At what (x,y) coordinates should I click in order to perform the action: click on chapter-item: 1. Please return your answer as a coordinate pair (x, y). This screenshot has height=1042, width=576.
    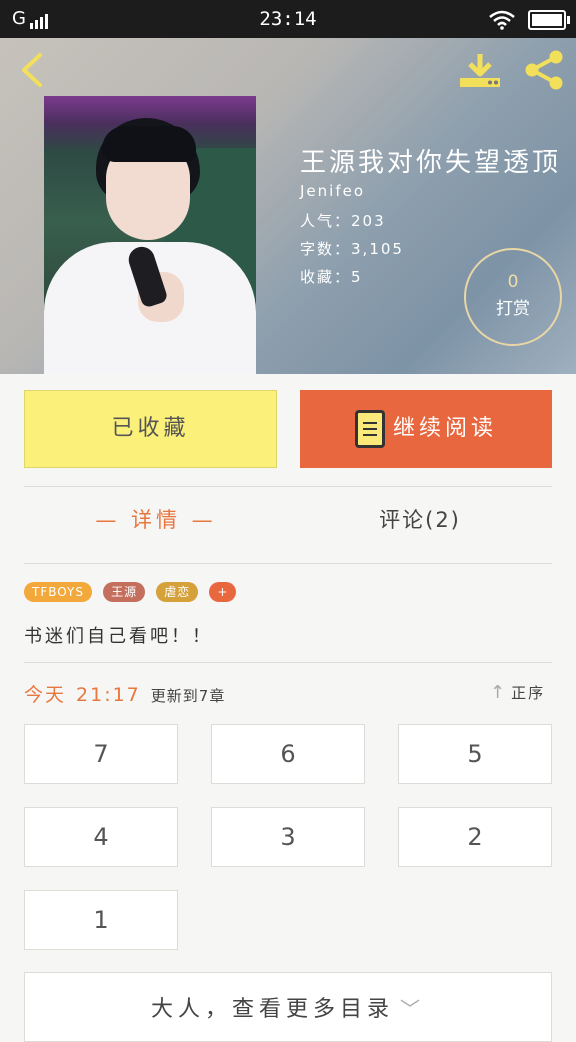
    Looking at the image, I should click on (101, 920).